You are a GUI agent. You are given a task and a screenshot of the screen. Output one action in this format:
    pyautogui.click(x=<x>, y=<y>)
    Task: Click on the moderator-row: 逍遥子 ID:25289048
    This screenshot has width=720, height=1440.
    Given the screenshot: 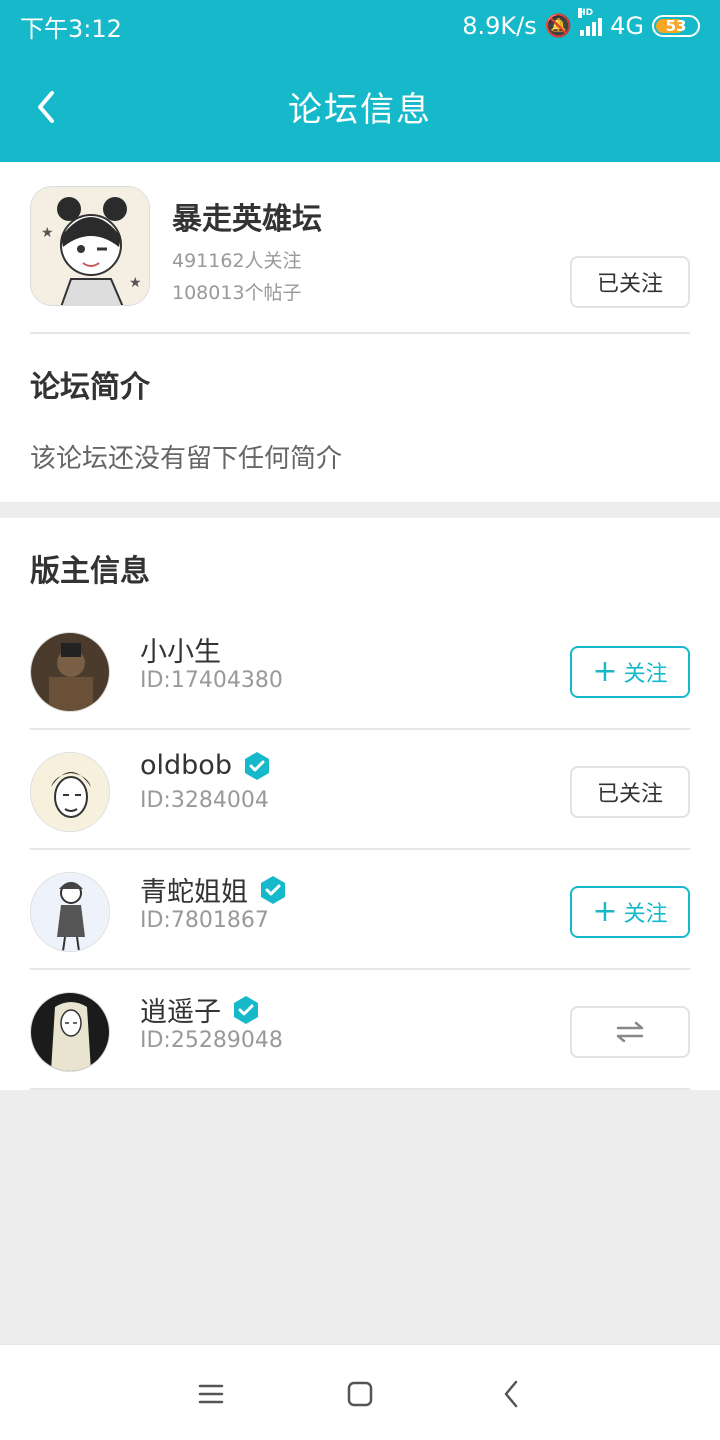 What is the action you would take?
    pyautogui.click(x=360, y=1030)
    